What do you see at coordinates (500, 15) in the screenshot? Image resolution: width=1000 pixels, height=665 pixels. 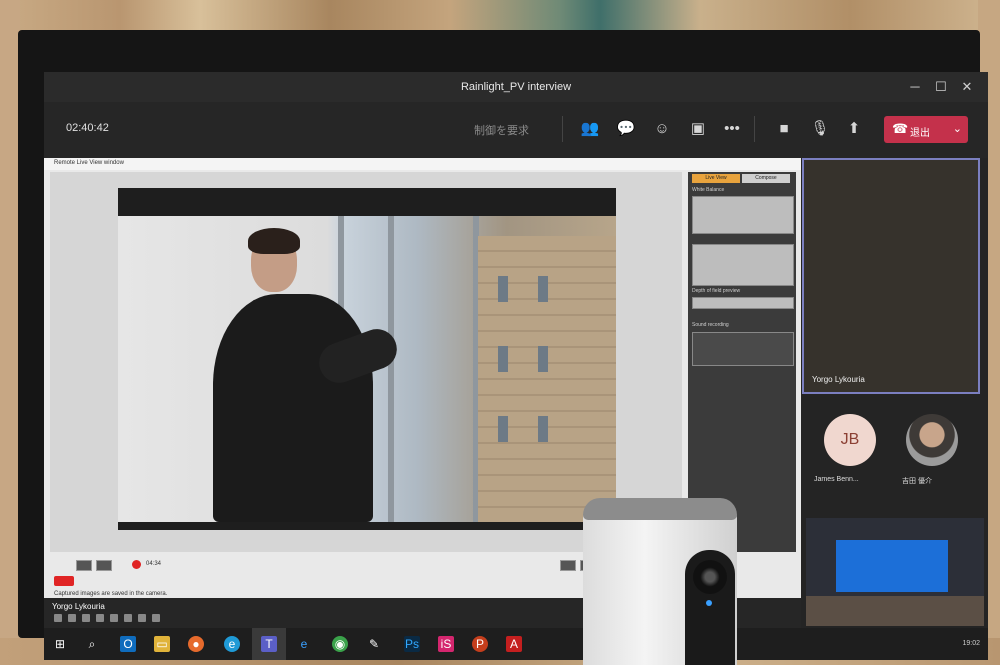 I see `background-bookshelf` at bounding box center [500, 15].